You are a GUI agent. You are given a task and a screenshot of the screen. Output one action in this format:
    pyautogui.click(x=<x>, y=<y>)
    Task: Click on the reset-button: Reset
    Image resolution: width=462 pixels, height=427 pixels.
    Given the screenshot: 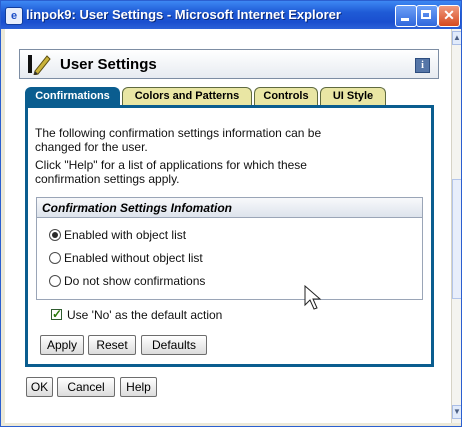 What is the action you would take?
    pyautogui.click(x=112, y=345)
    